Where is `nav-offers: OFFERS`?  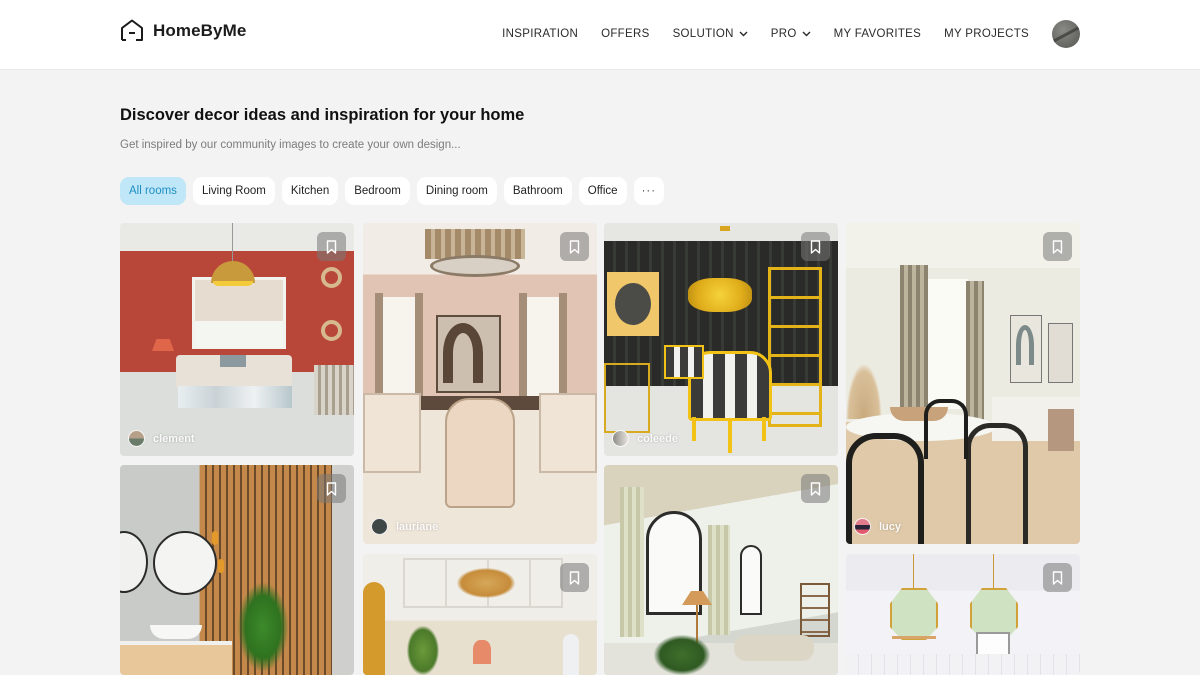
nav-offers: OFFERS is located at coordinates (625, 34).